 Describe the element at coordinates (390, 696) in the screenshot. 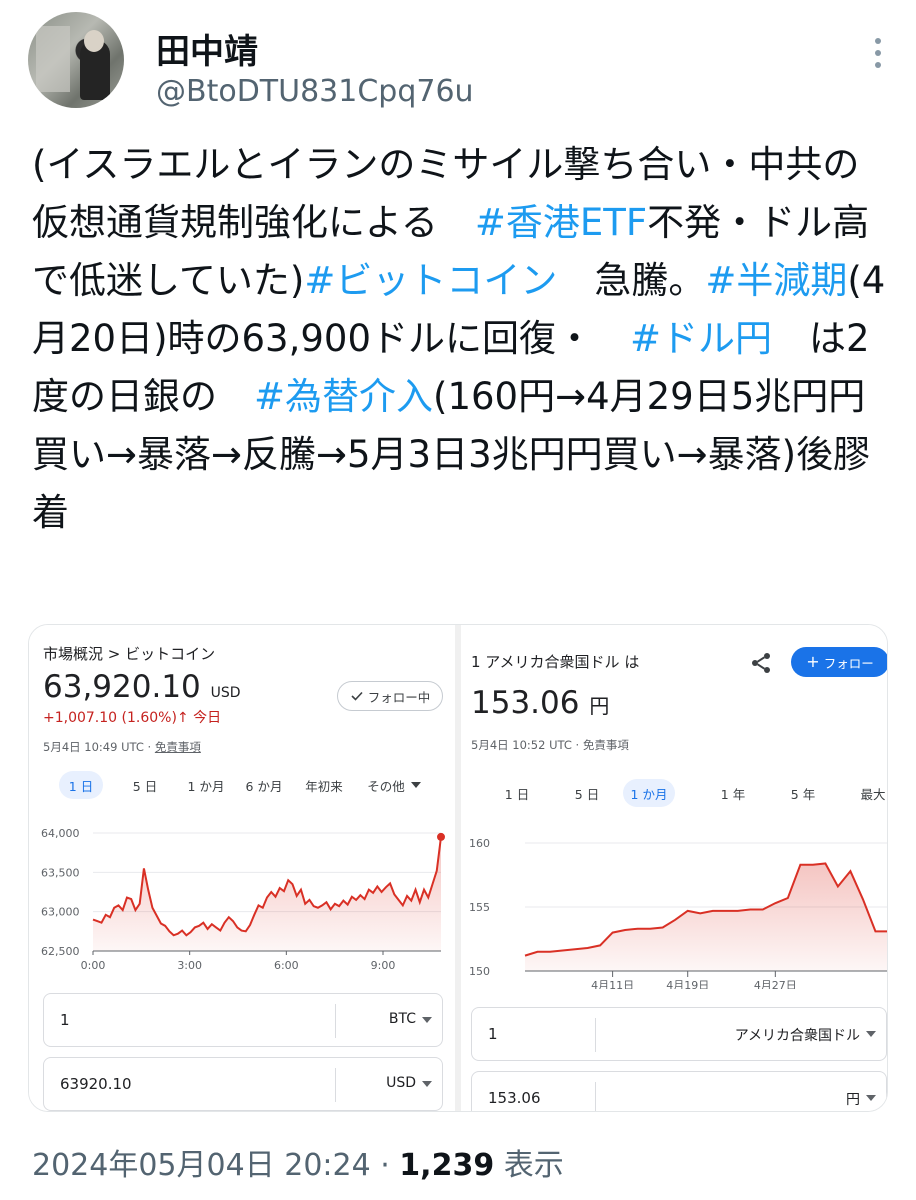

I see `following-button: フォロー中` at that location.